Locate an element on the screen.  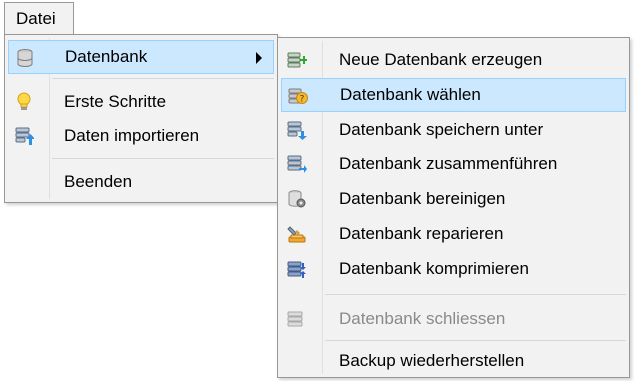
menu-item-daten-importieren: Daten importieren is located at coordinates (141, 136).